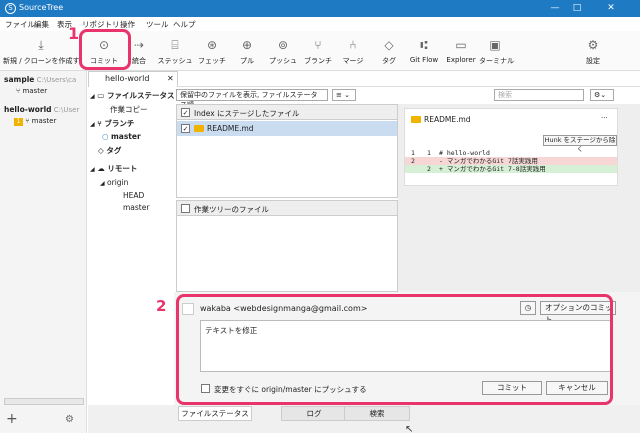 The width and height of the screenshot is (640, 433). What do you see at coordinates (450, 153) in the screenshot?
I see `diff-line: 1 1 # hello-world` at bounding box center [450, 153].